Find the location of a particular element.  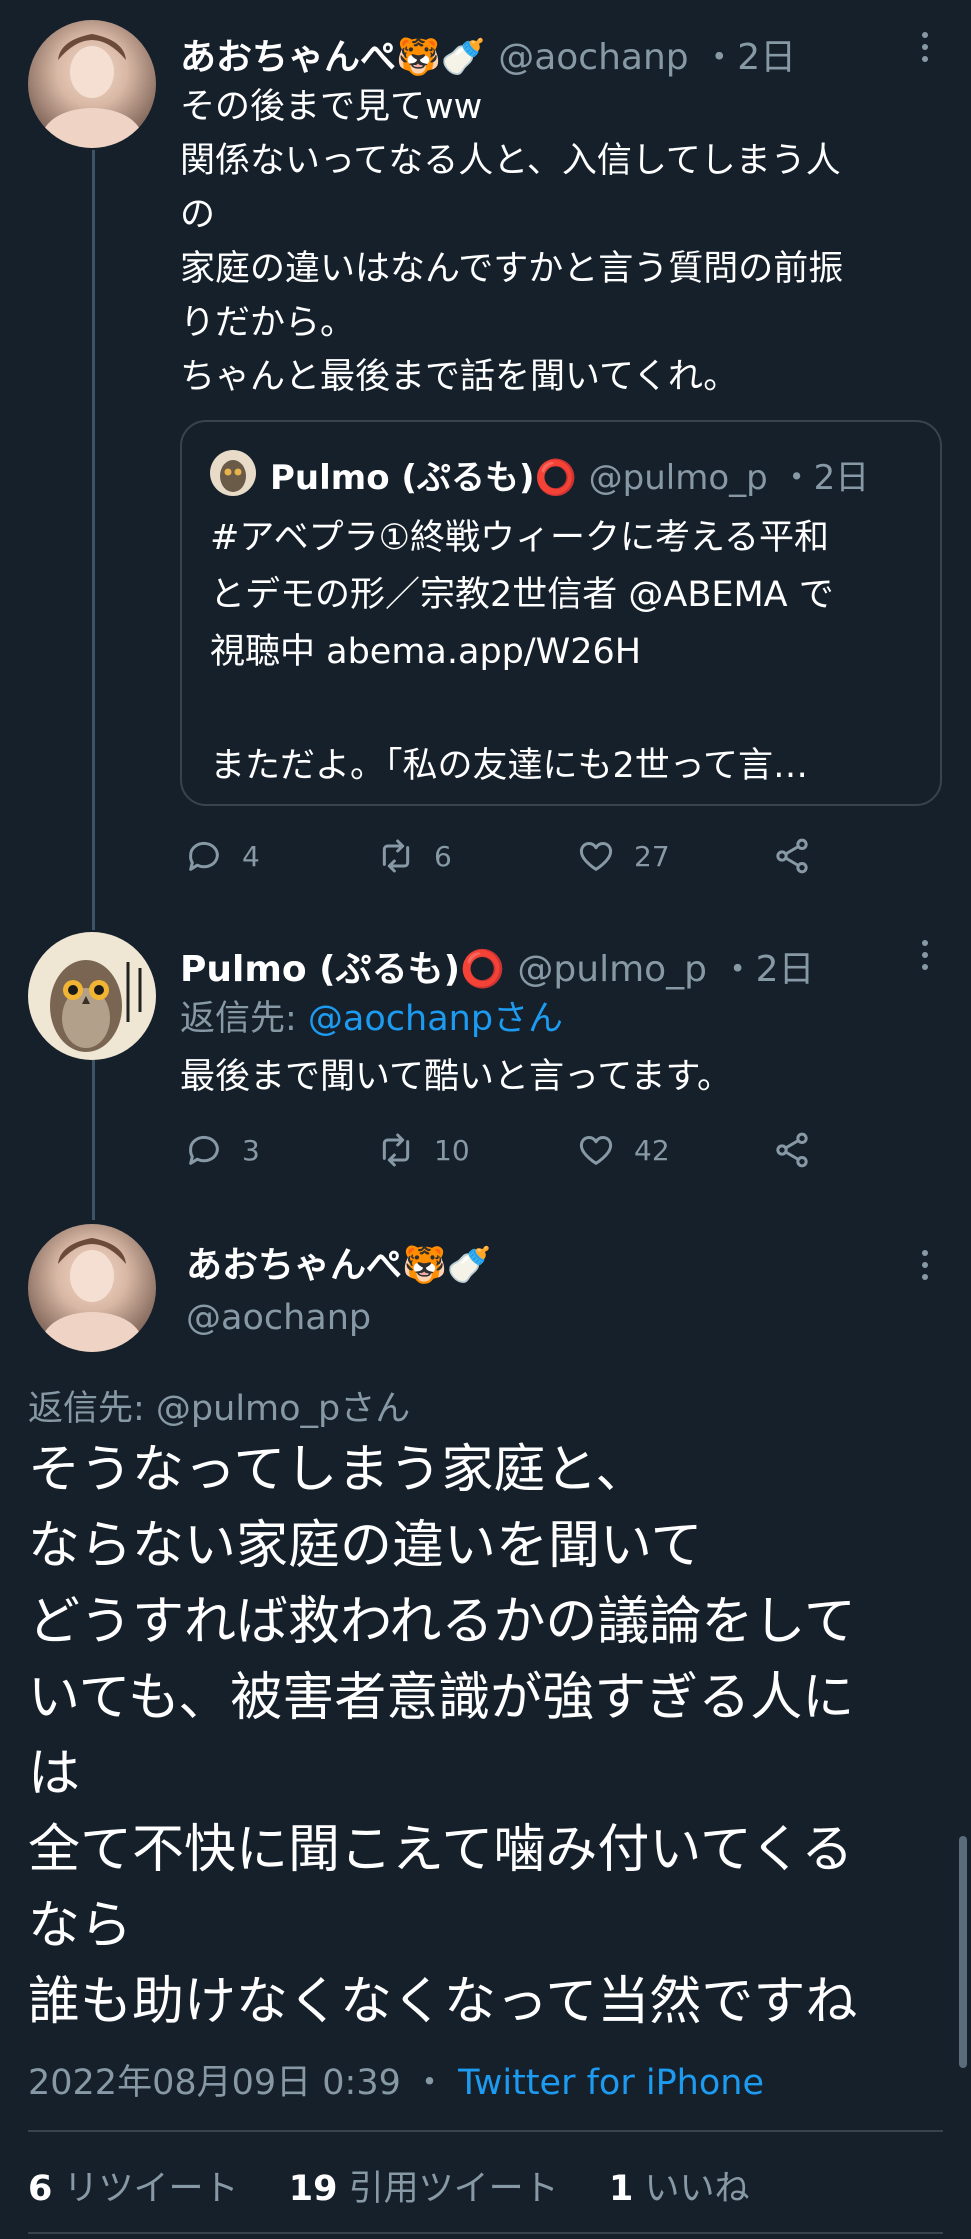

tweet-line: 全て不快に聞こえて噛み付いてくる is located at coordinates (441, 1850).